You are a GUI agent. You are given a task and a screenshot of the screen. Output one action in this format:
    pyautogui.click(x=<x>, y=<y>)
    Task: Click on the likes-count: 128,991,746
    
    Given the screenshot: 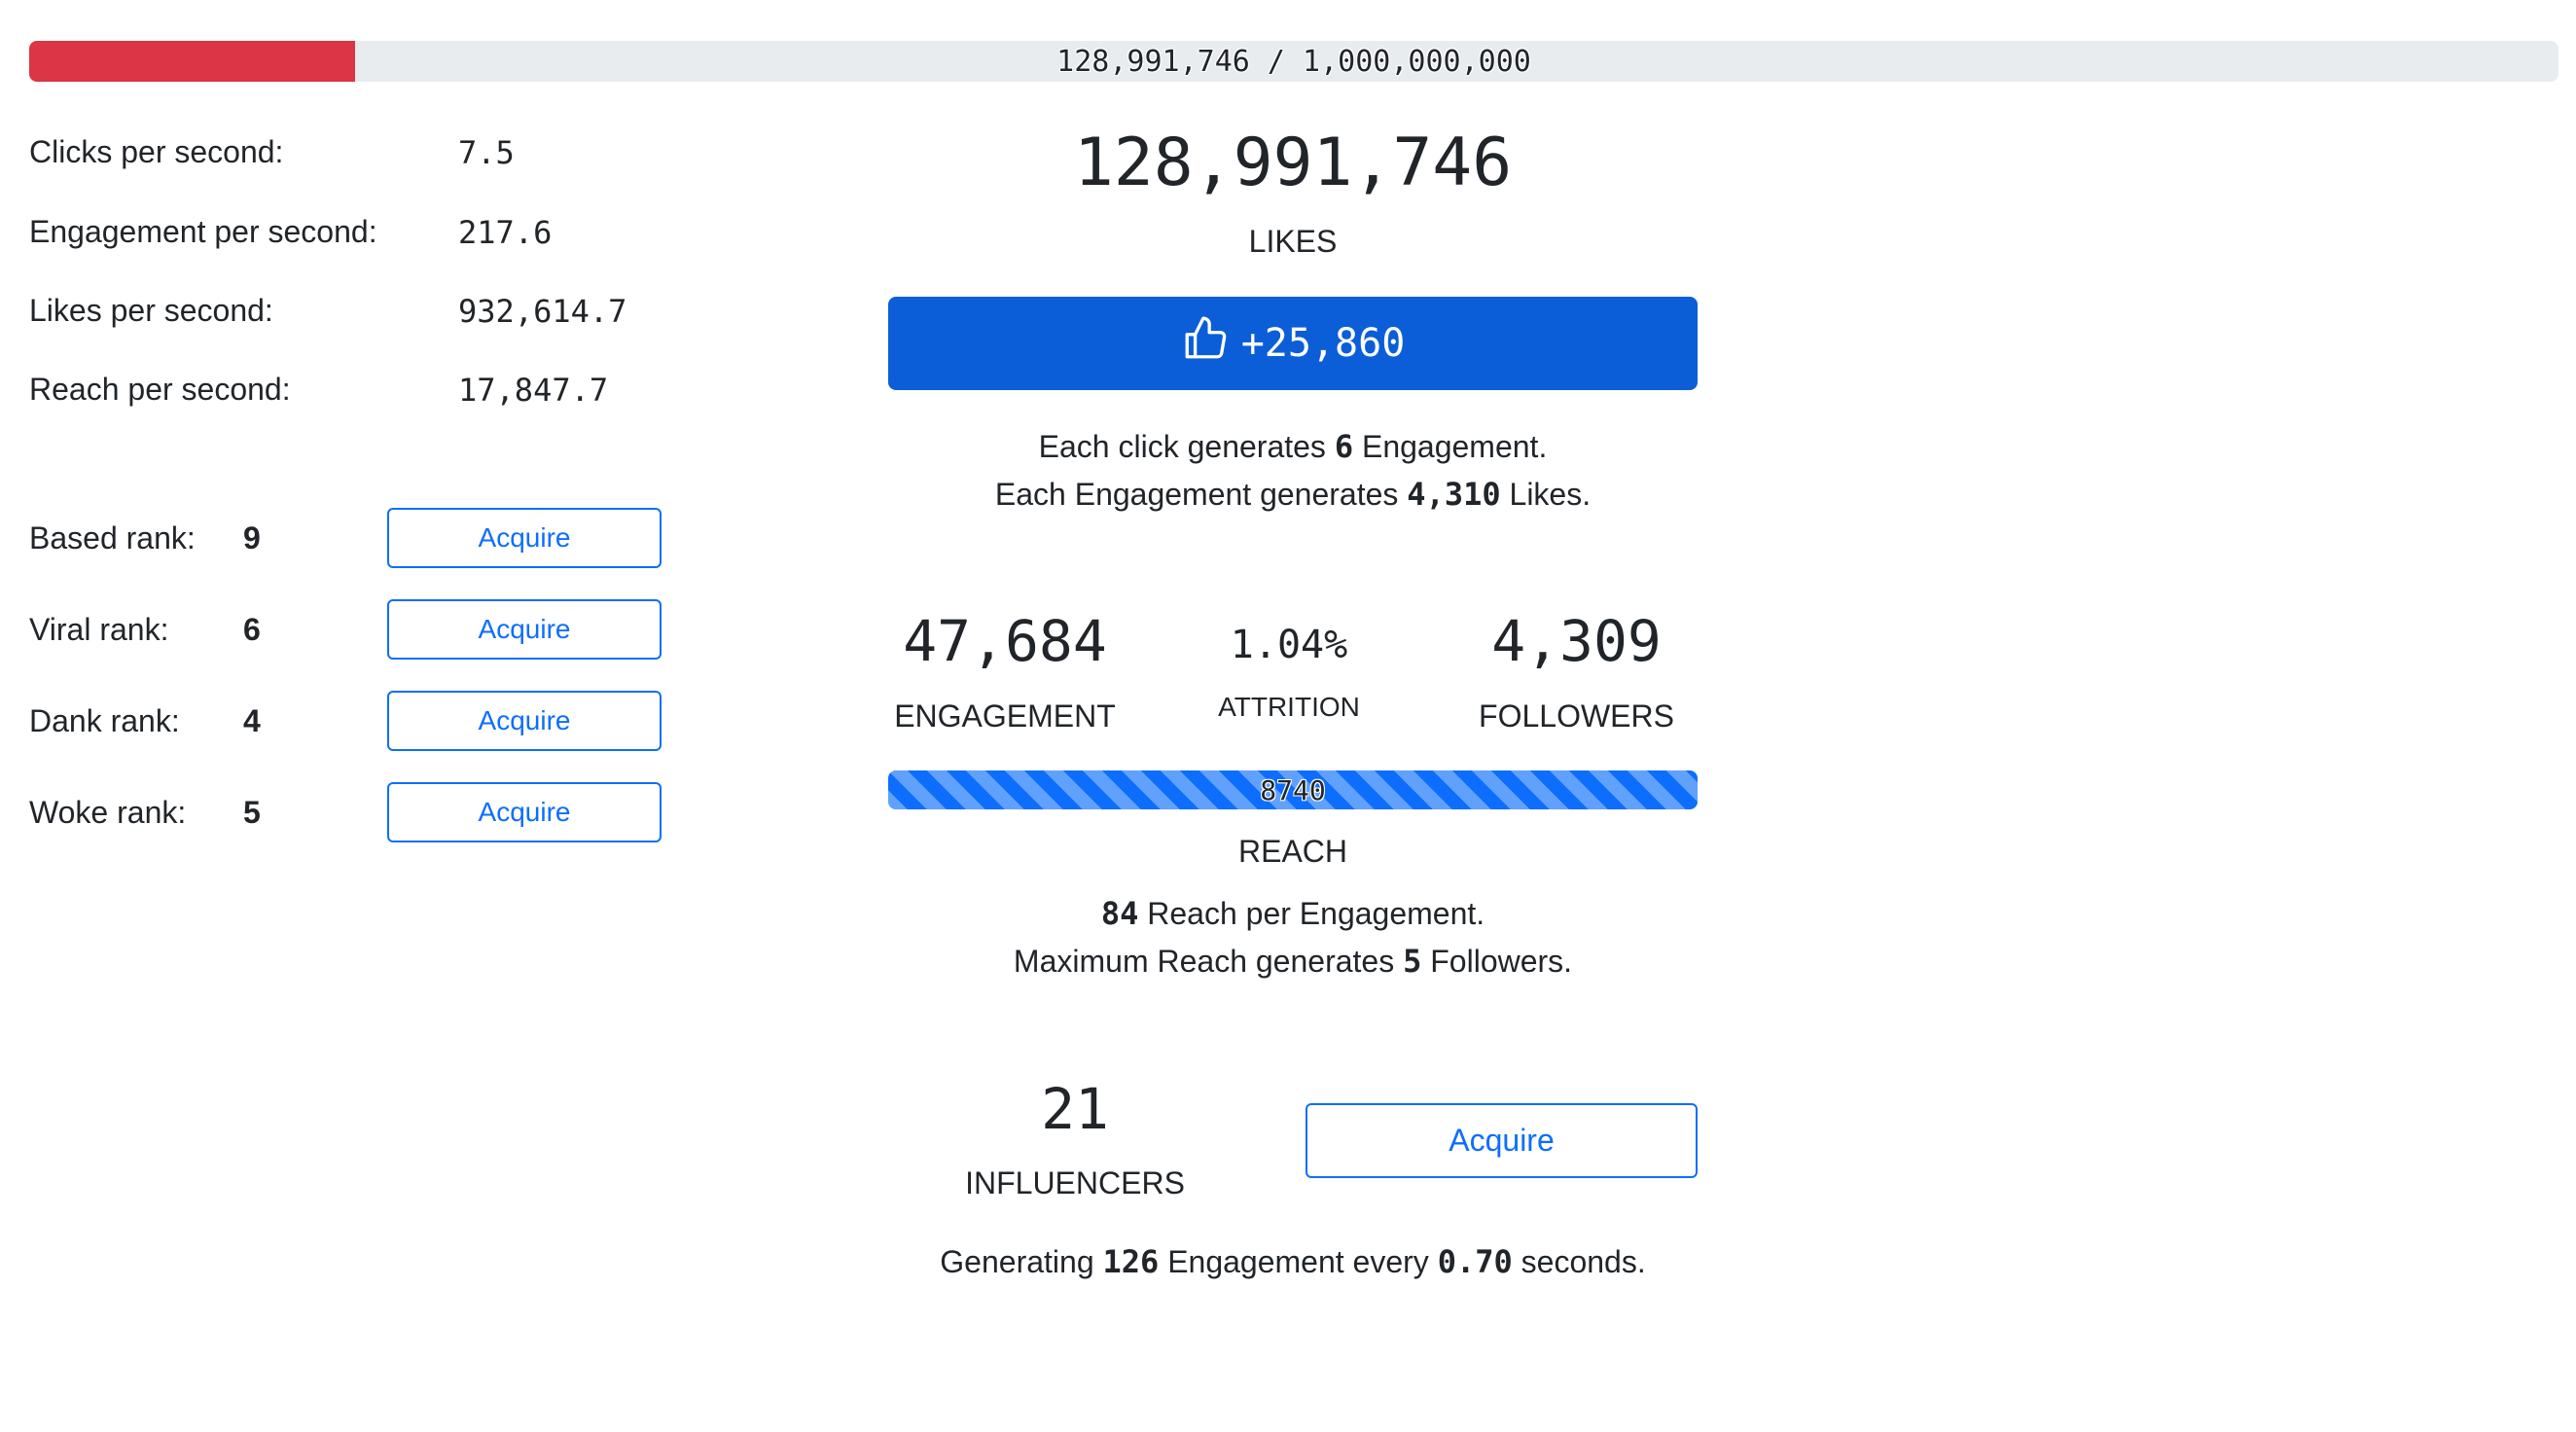 What is the action you would take?
    pyautogui.click(x=1293, y=163)
    